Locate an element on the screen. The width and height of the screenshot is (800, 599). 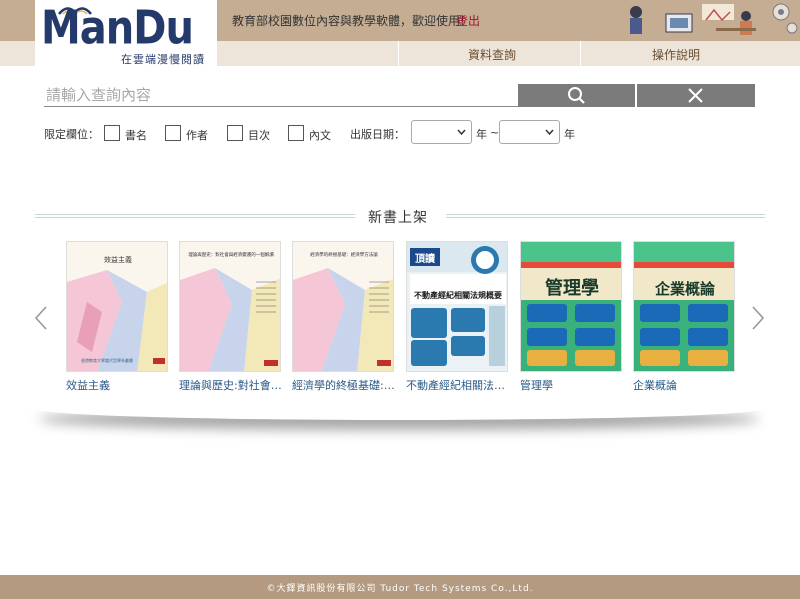
book-cover: 企業概論 is located at coordinates (684, 306).